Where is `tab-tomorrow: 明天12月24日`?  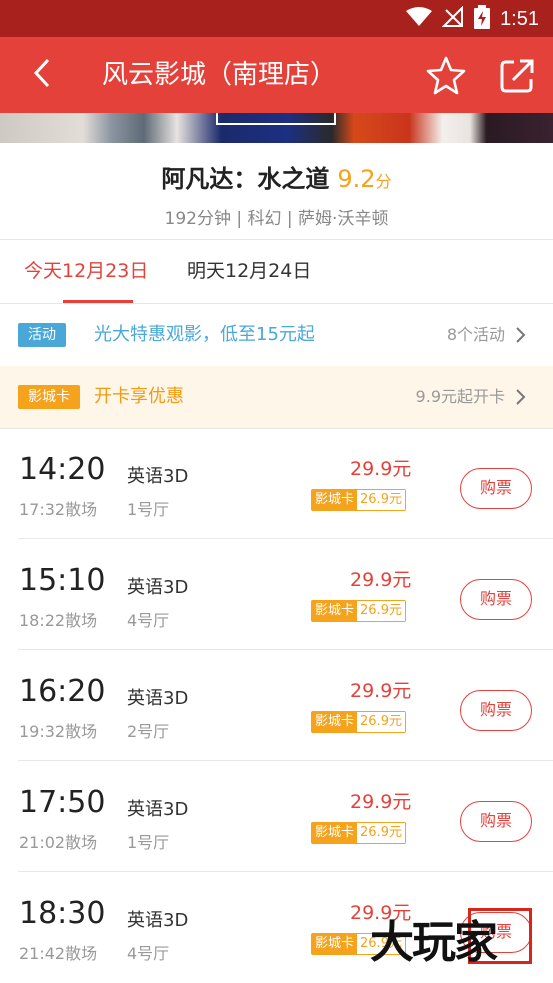
tab-tomorrow: 明天12月24日 is located at coordinates (262, 272).